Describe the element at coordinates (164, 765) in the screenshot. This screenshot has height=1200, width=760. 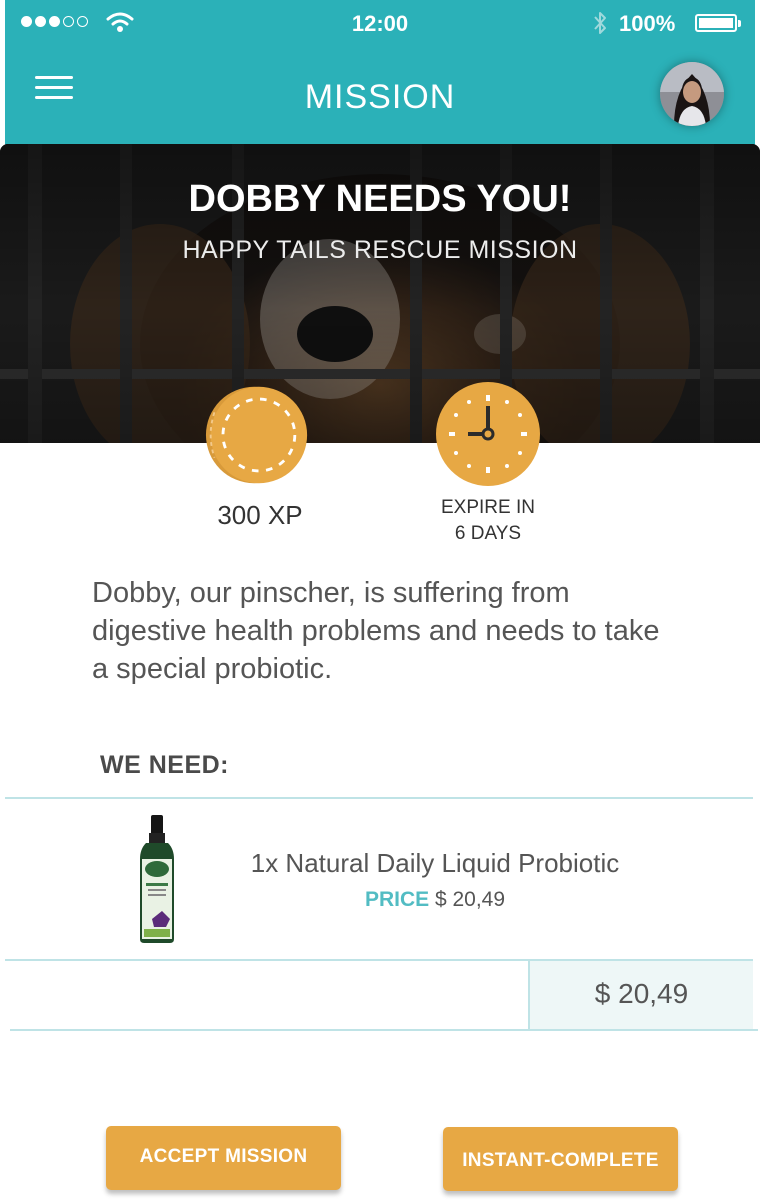
I see `we-need-heading: WE NEED:` at that location.